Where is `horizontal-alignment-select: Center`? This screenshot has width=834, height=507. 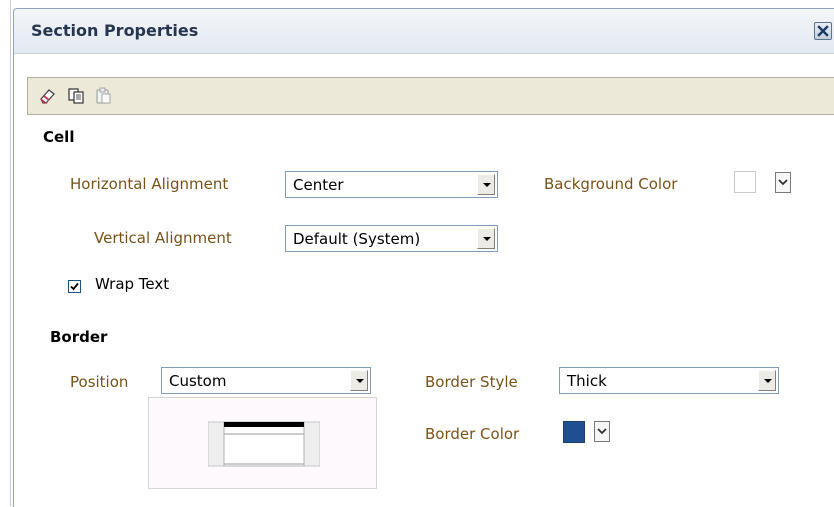 horizontal-alignment-select: Center is located at coordinates (391, 184).